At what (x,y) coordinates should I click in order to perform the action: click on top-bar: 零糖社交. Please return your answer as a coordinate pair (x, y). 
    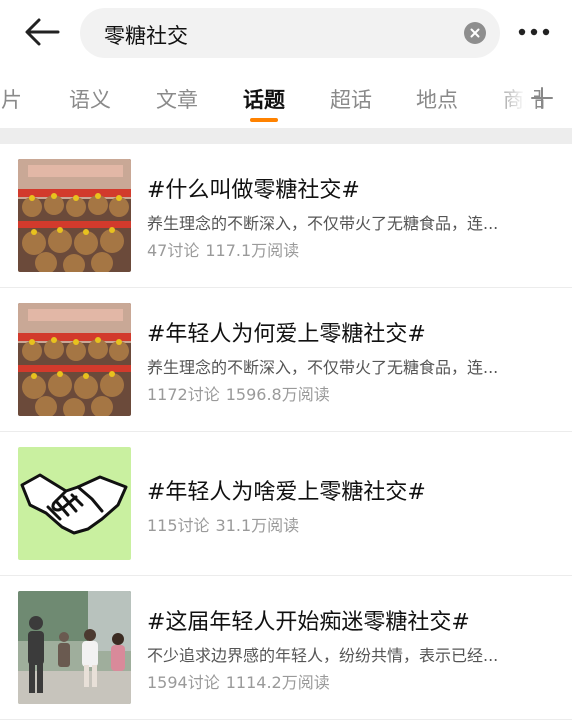
    Looking at the image, I should click on (286, 33).